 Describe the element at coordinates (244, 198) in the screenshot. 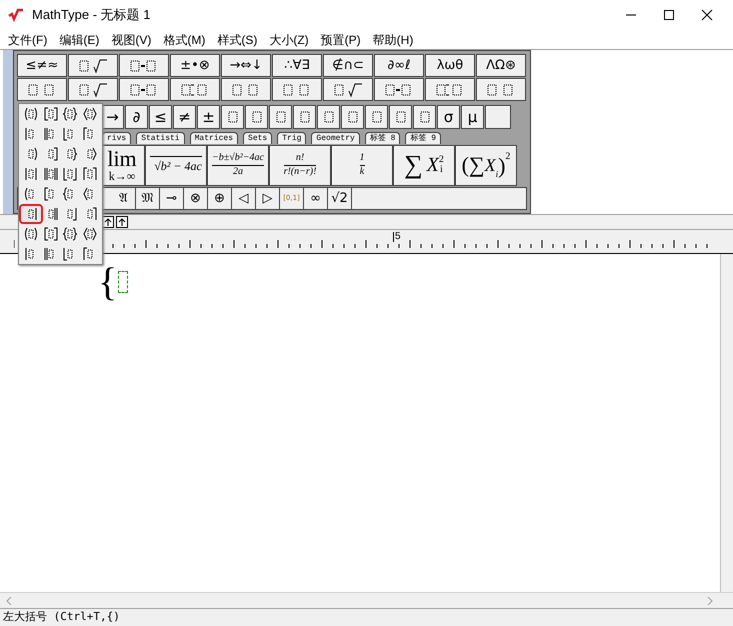

I see `symbol-button: ◁` at that location.